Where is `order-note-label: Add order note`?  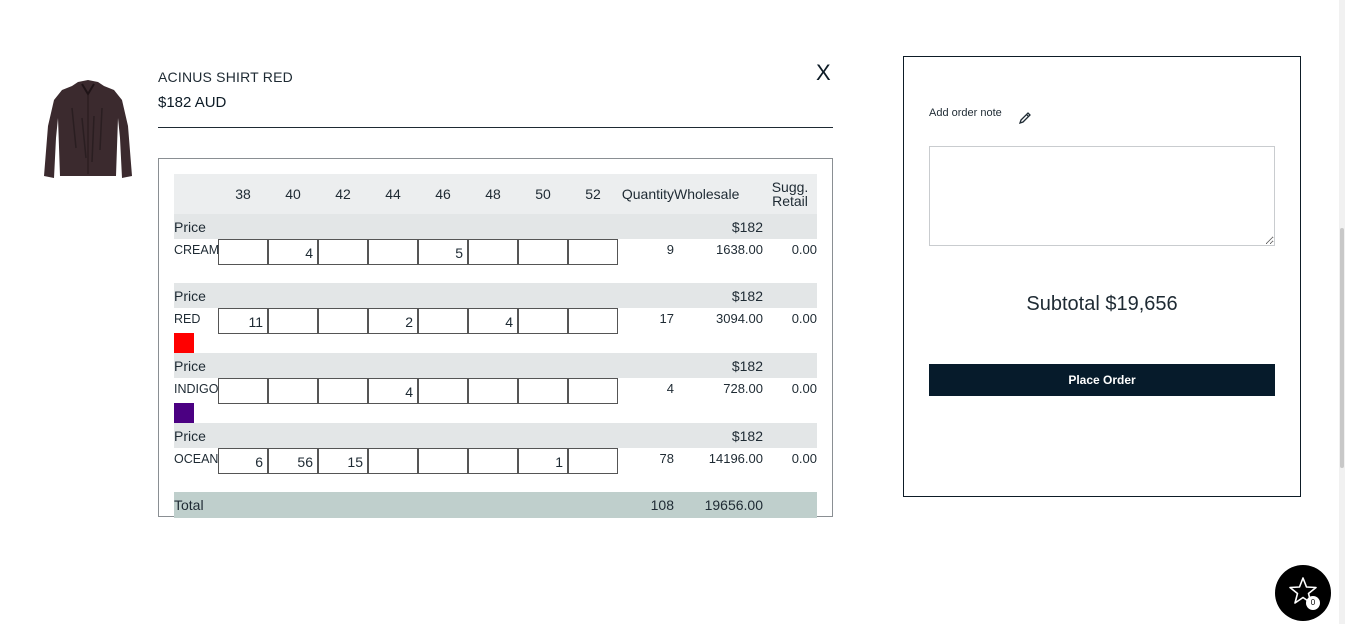
order-note-label: Add order note is located at coordinates (965, 113).